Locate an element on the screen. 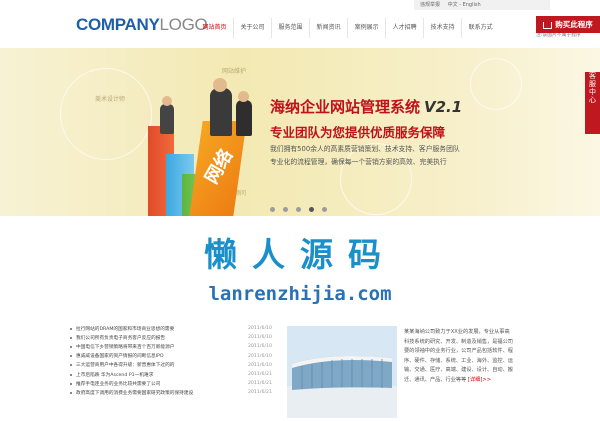 The height and width of the screenshot is (421, 600). nav-cases: 案例展示 is located at coordinates (367, 28).